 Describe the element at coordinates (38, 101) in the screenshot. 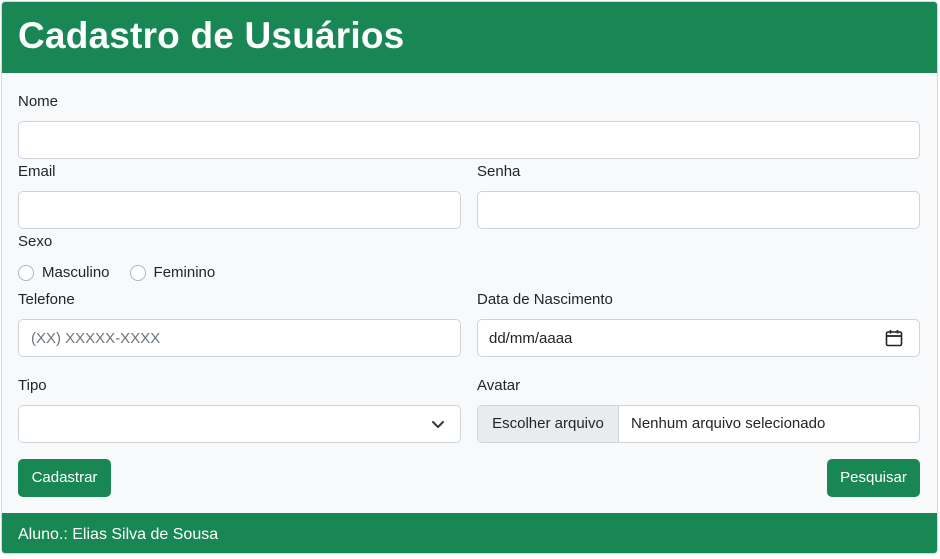

I see `nome-label: Nome` at that location.